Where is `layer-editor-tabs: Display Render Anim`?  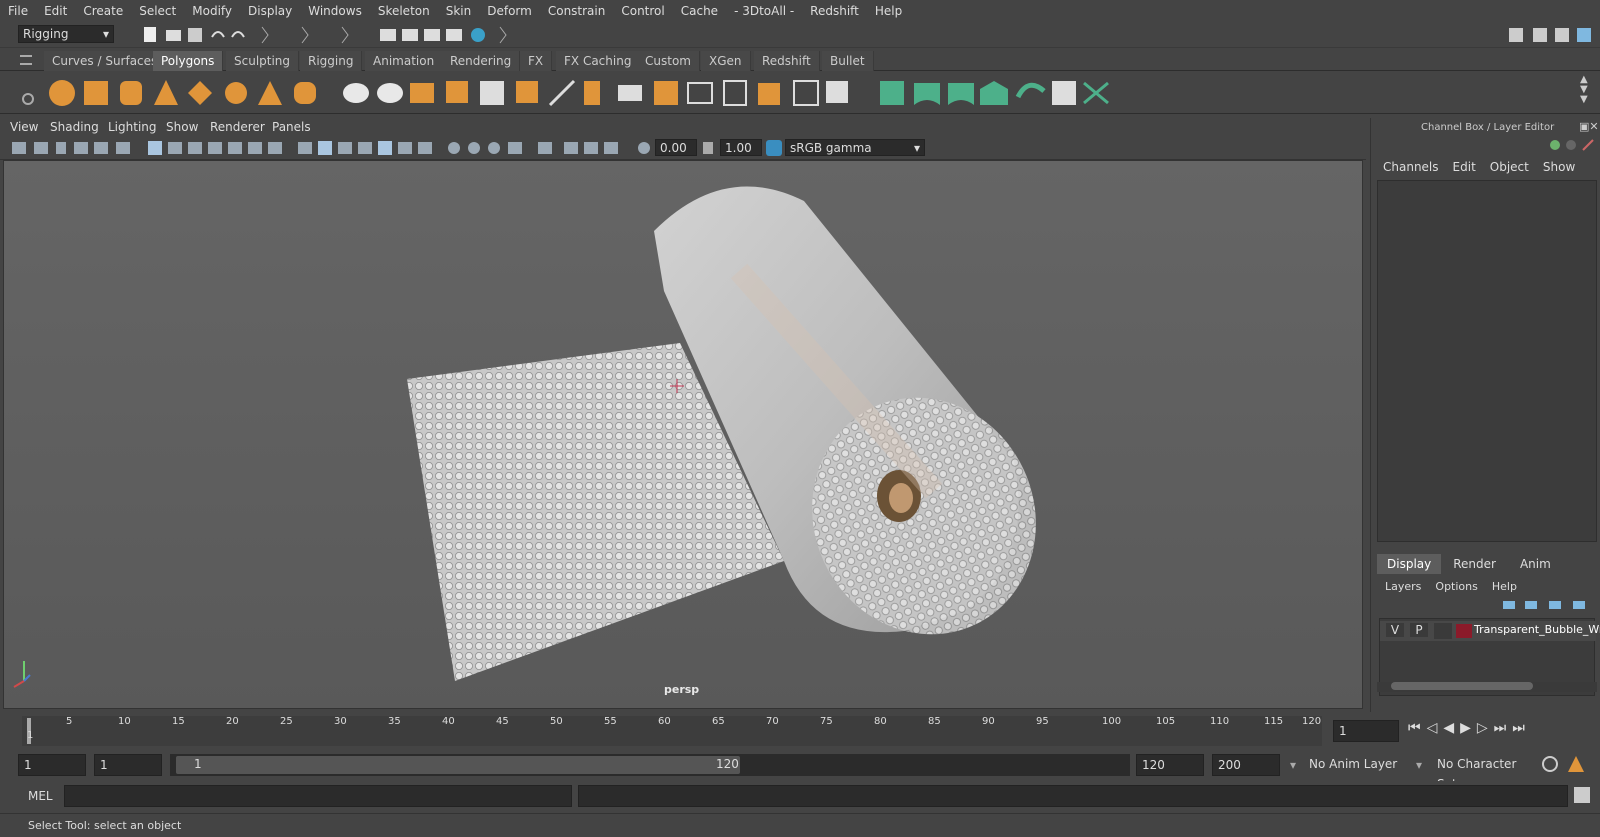
layer-editor-tabs: Display Render Anim is located at coordinates (1470, 564).